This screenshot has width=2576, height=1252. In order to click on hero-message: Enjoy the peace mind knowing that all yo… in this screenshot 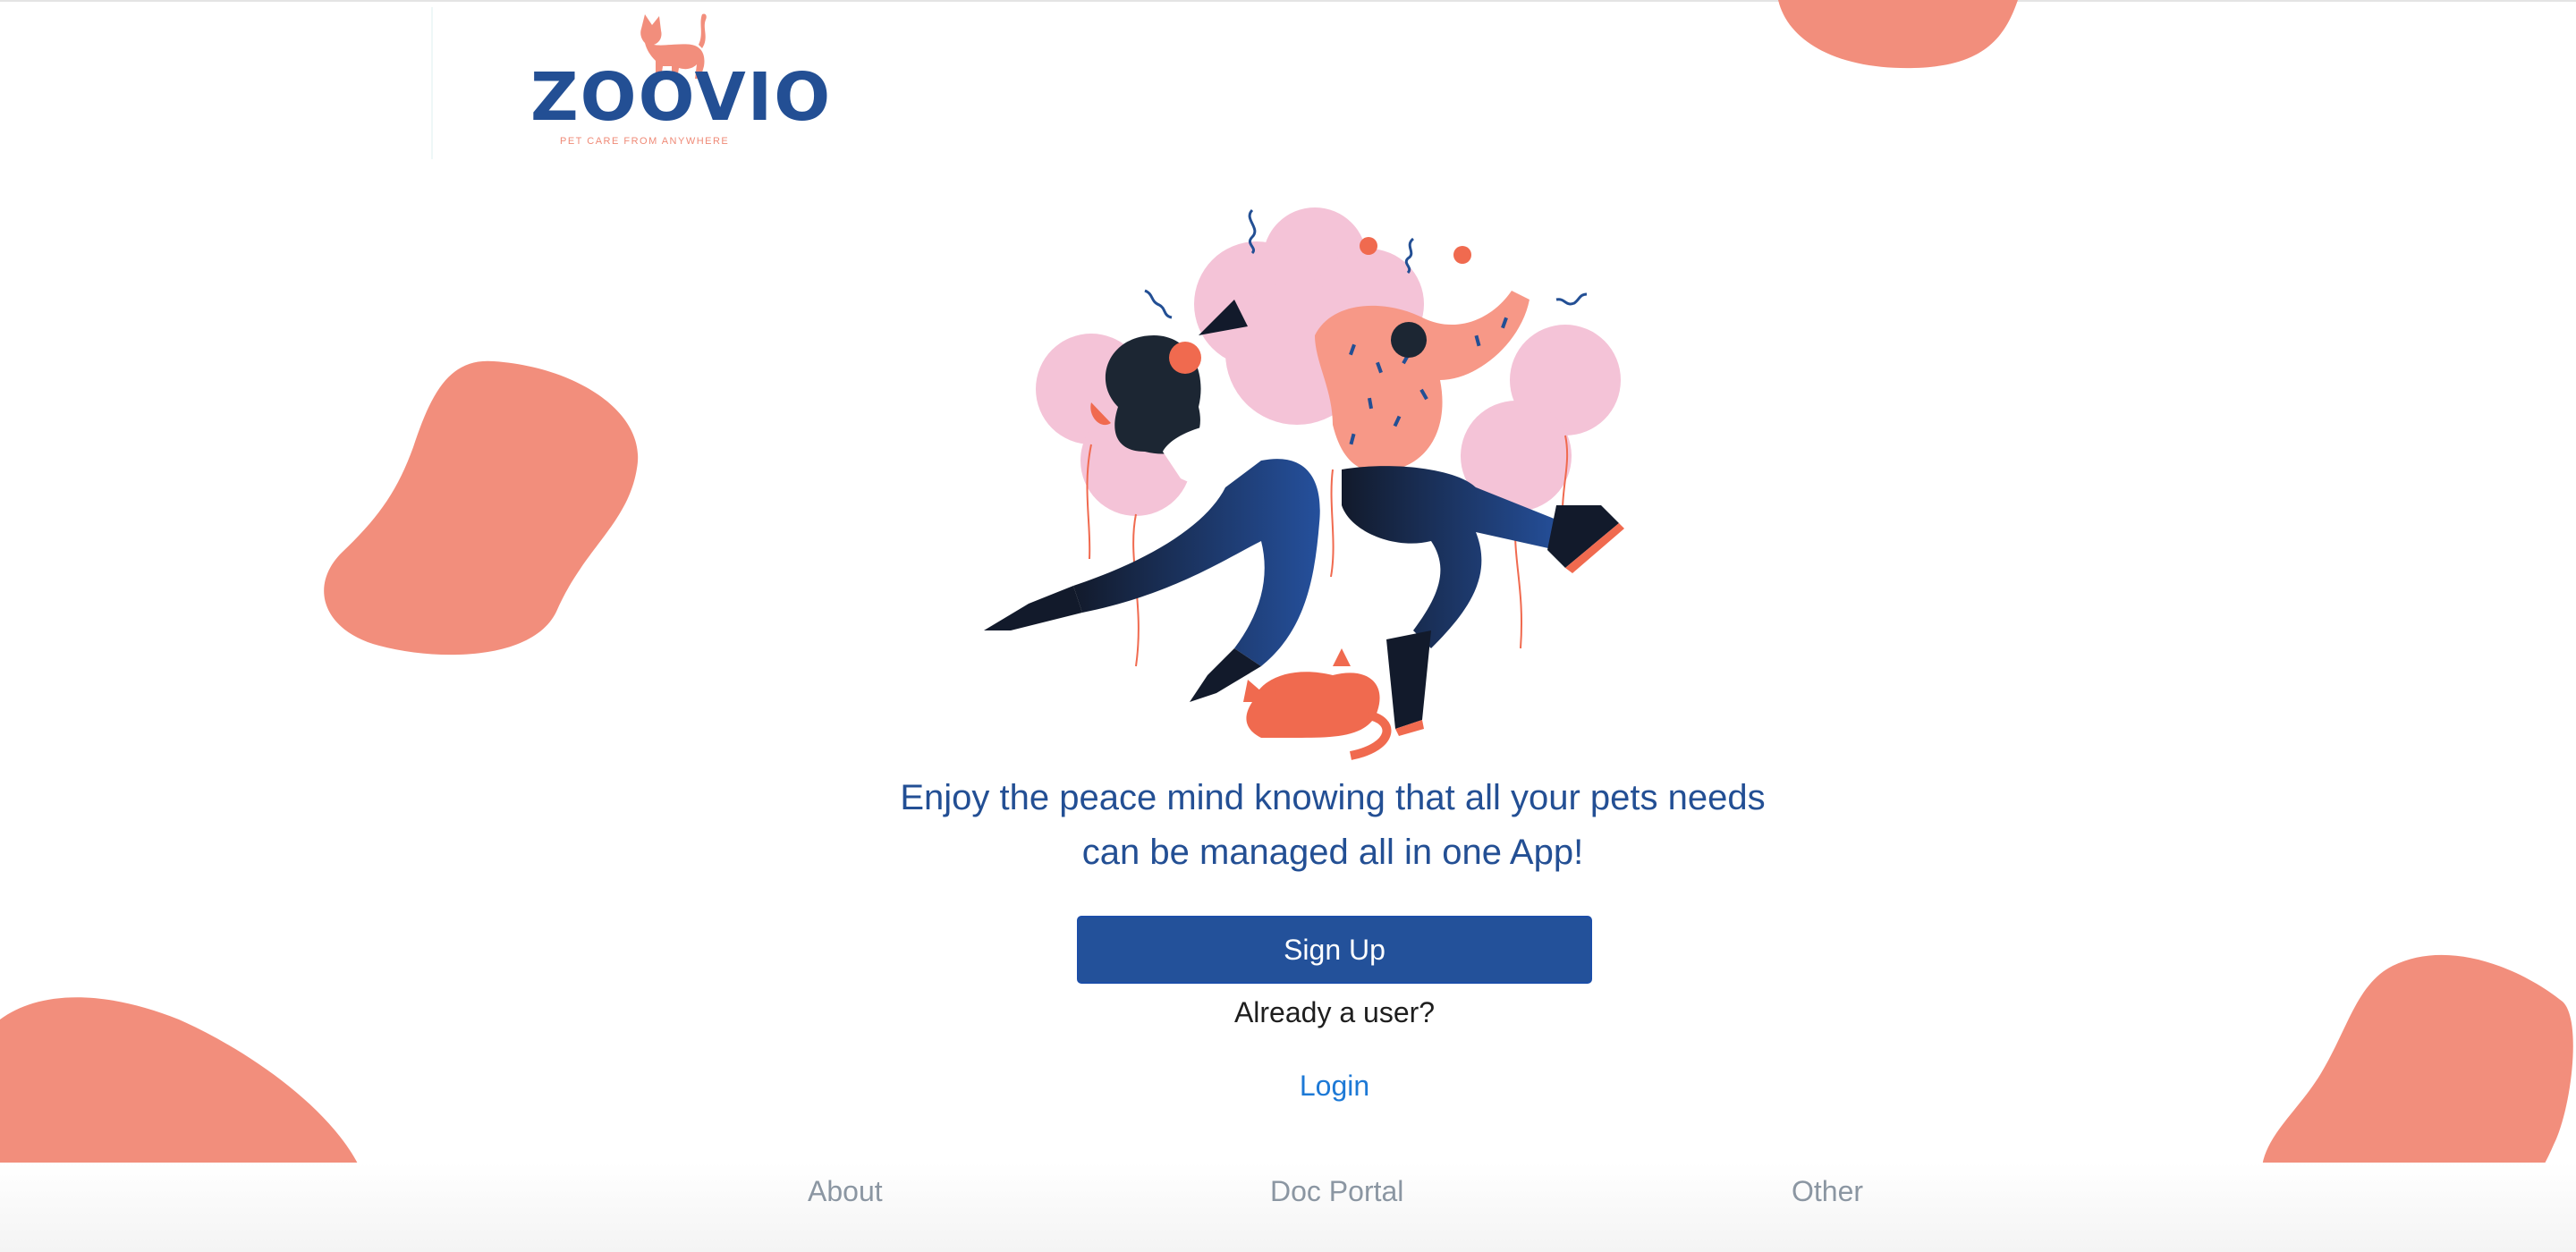, I will do `click(1333, 825)`.